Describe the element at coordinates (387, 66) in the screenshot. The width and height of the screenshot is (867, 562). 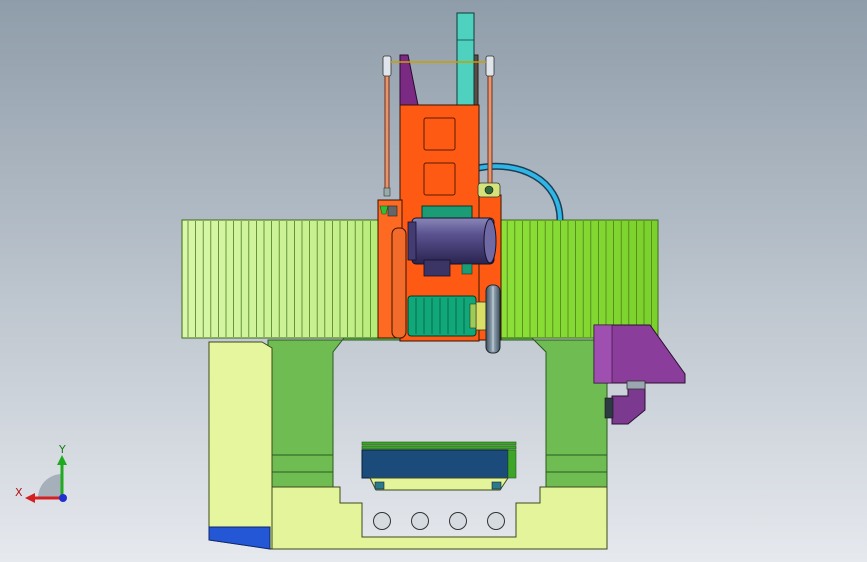
I see `rod-left-cap` at that location.